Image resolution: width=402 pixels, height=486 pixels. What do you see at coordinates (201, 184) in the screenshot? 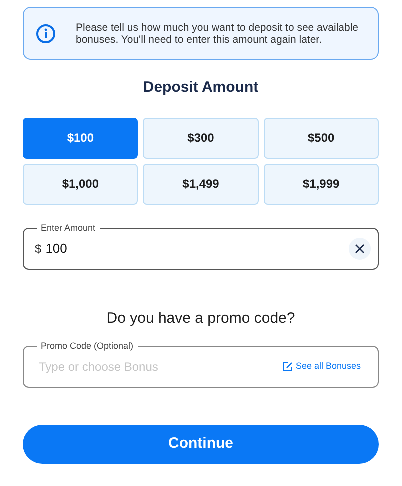
I see `amount-option: $1,499` at bounding box center [201, 184].